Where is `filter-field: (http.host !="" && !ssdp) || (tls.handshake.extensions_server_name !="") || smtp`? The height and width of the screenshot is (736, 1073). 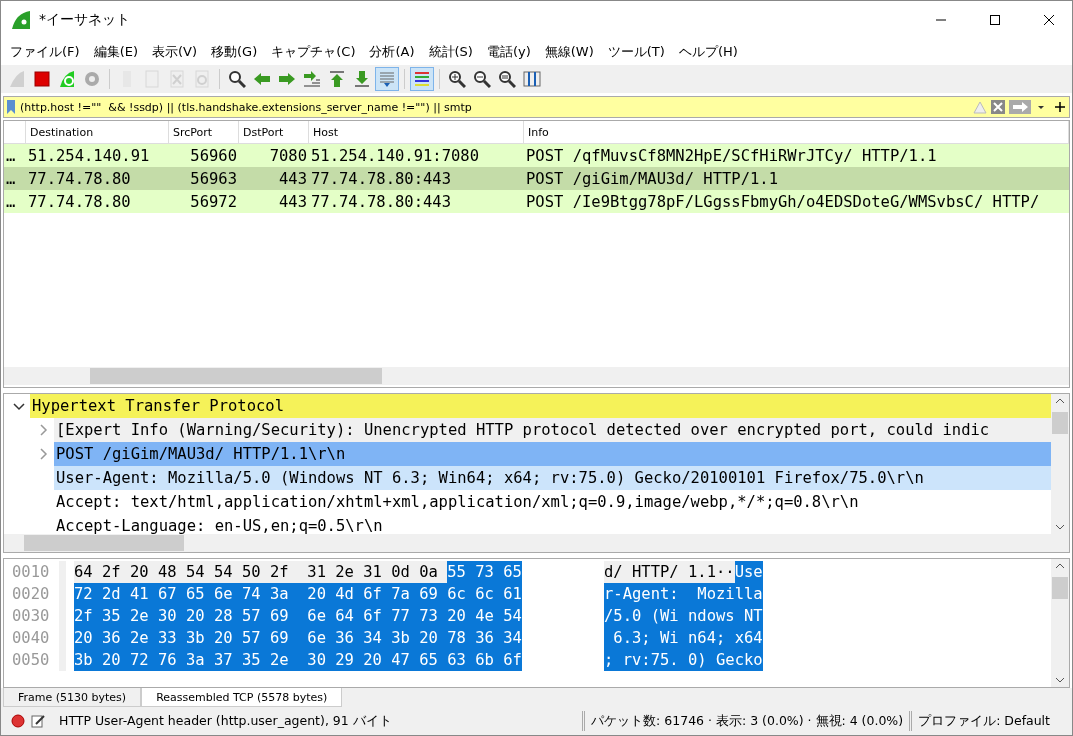
filter-field: (http.host !="" && !ssdp) || (tls.handshake.extensions_server_name !="") || smtp is located at coordinates (536, 107).